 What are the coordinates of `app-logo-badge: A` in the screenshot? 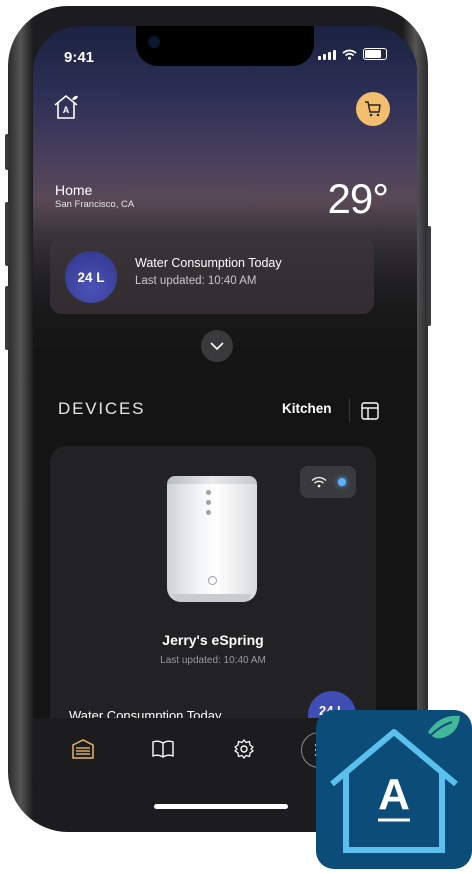 It's located at (394, 789).